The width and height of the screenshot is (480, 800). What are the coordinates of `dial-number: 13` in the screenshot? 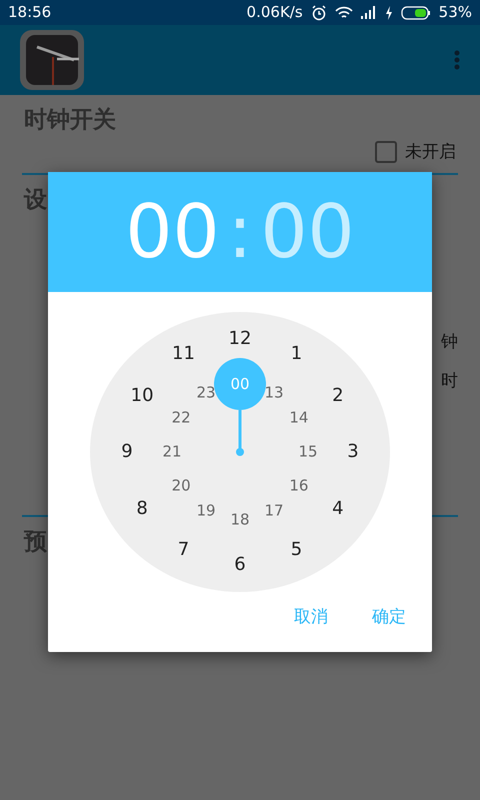 It's located at (274, 393).